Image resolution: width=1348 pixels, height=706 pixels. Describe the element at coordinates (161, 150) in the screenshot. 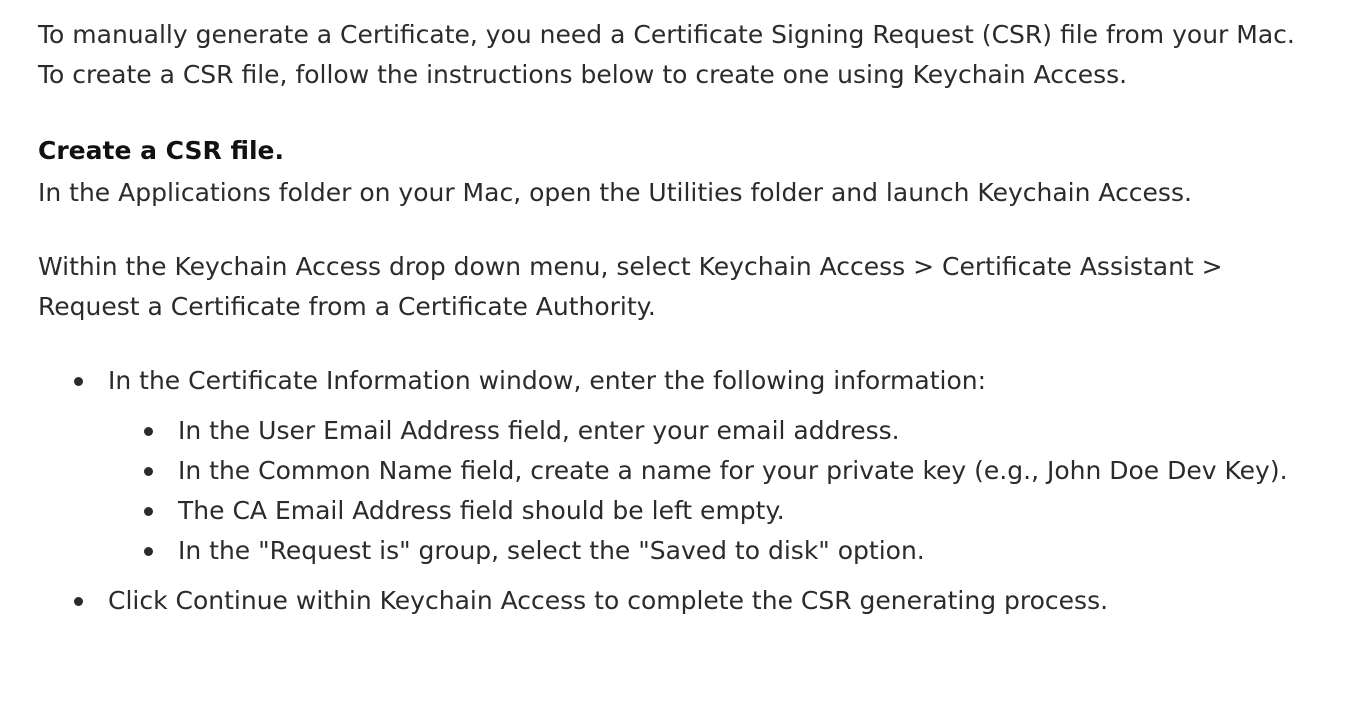

I see `section-heading: Create a CSR file.` at that location.